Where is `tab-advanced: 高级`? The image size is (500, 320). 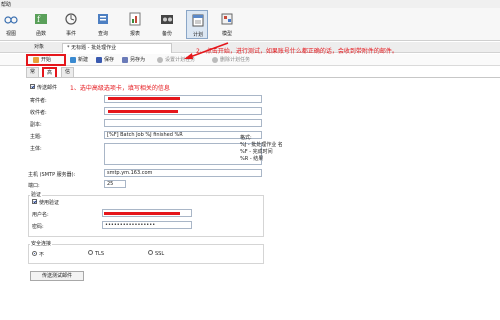
tab-advanced: 高级 is located at coordinates (50, 76).